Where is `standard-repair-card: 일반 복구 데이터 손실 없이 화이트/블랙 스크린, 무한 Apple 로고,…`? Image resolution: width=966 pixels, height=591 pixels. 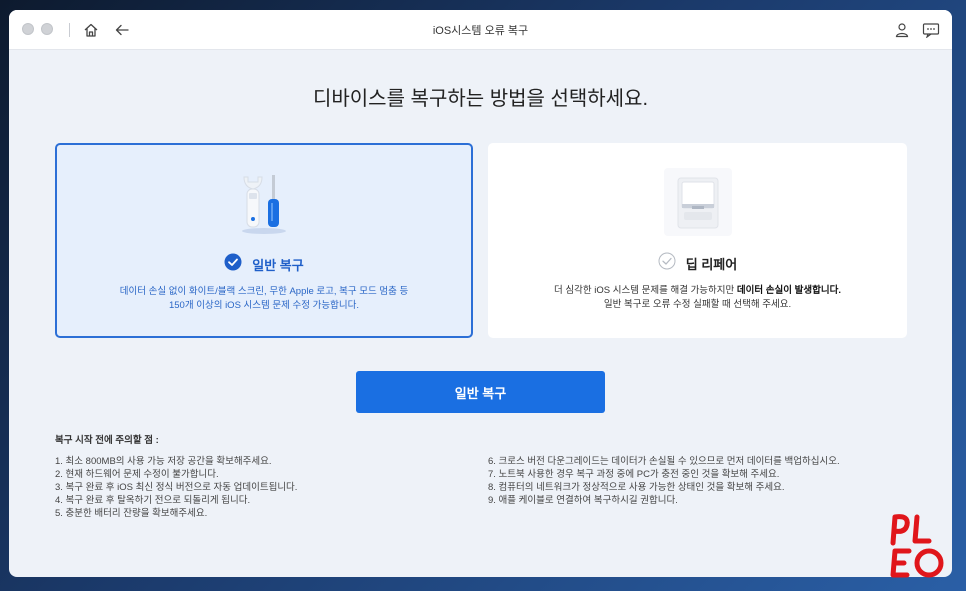
standard-repair-card: 일반 복구 데이터 손실 없이 화이트/블랙 스크린, 무한 Apple 로고,… is located at coordinates (264, 240).